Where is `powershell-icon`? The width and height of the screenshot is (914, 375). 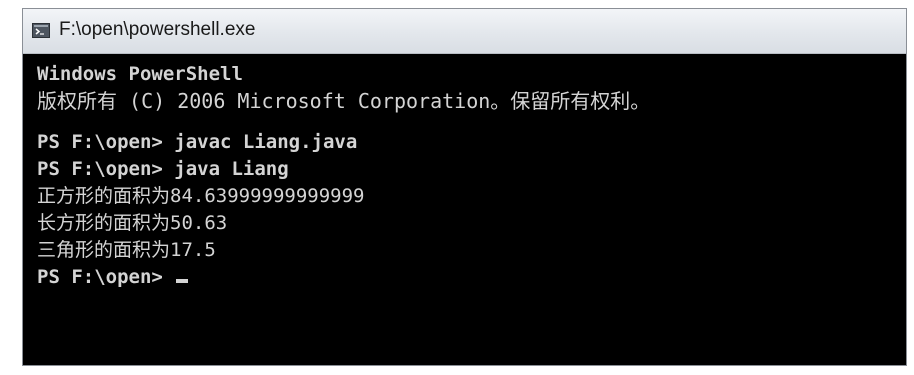 powershell-icon is located at coordinates (41, 30).